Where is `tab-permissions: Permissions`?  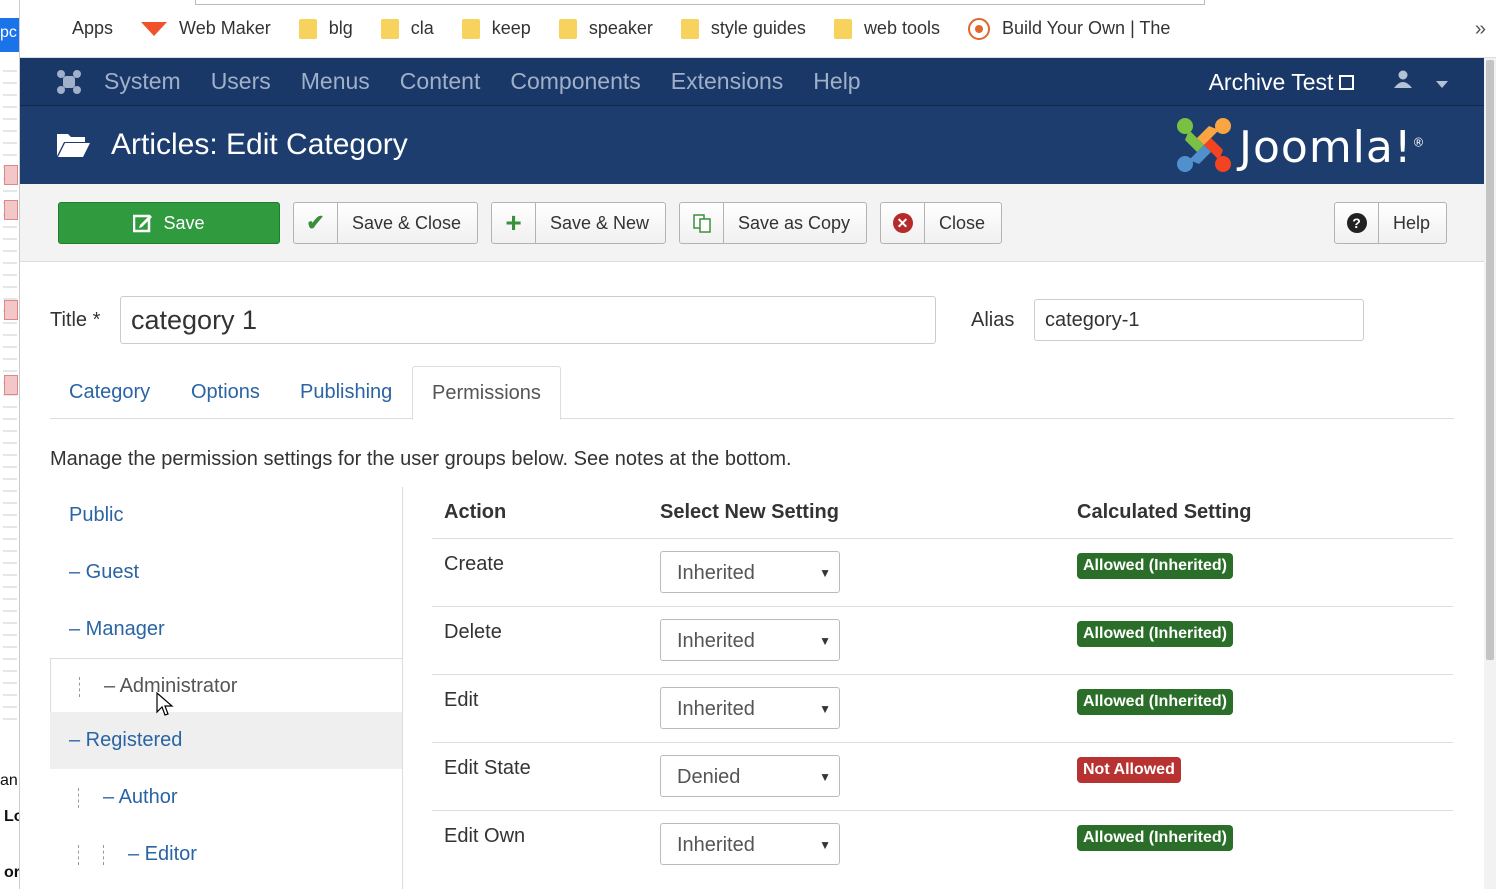
tab-permissions: Permissions is located at coordinates (486, 393).